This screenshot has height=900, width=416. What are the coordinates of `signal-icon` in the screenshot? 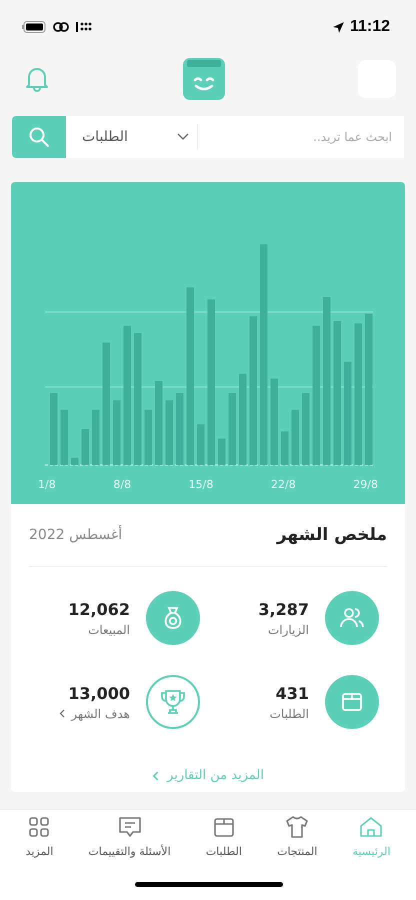 It's located at (84, 27).